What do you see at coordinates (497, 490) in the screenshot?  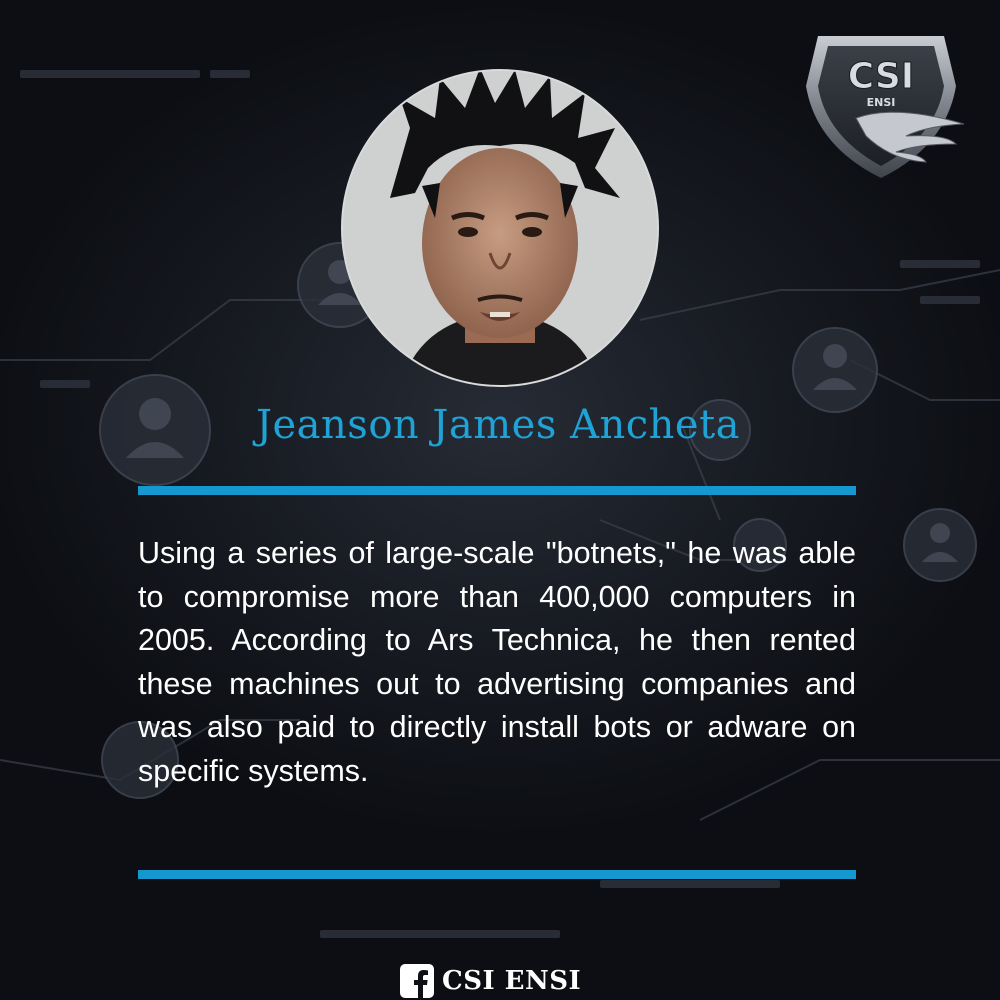 I see `top-divider` at bounding box center [497, 490].